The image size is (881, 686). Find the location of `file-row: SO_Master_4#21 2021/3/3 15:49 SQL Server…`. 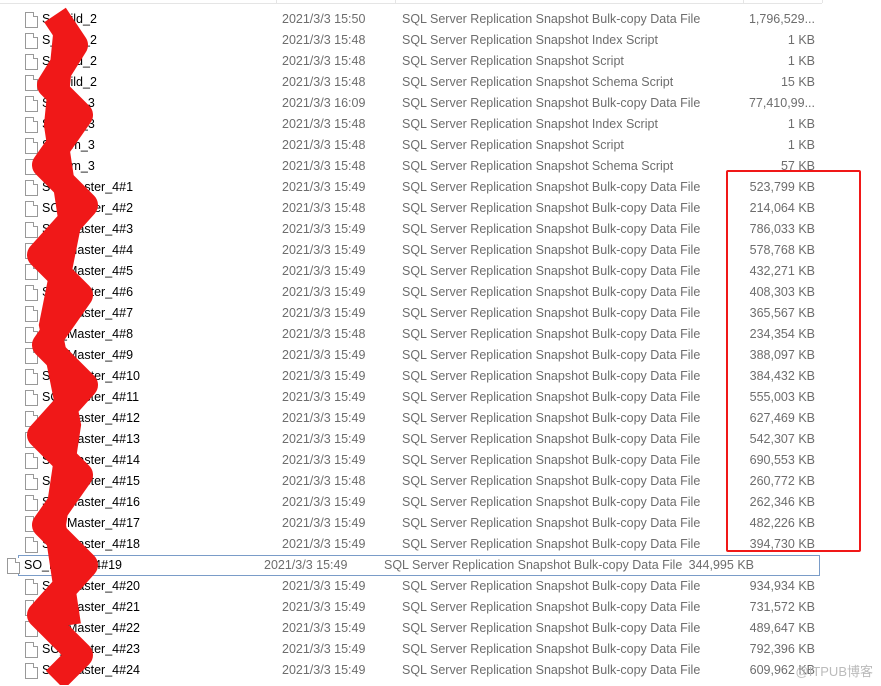

file-row: SO_Master_4#21 2021/3/3 15:49 SQL Server… is located at coordinates (440, 607).